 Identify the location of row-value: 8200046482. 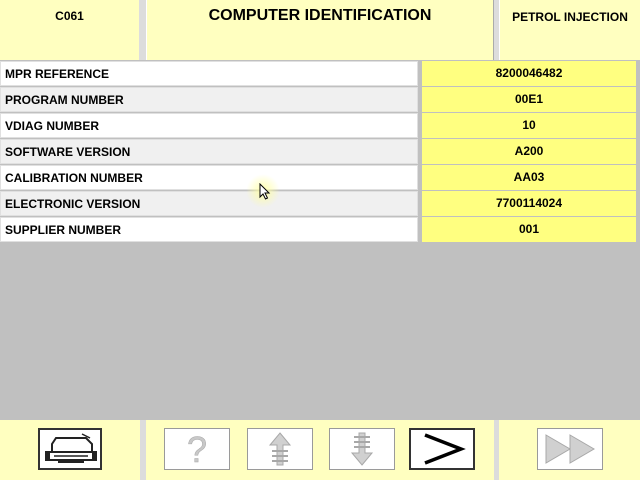
(529, 73).